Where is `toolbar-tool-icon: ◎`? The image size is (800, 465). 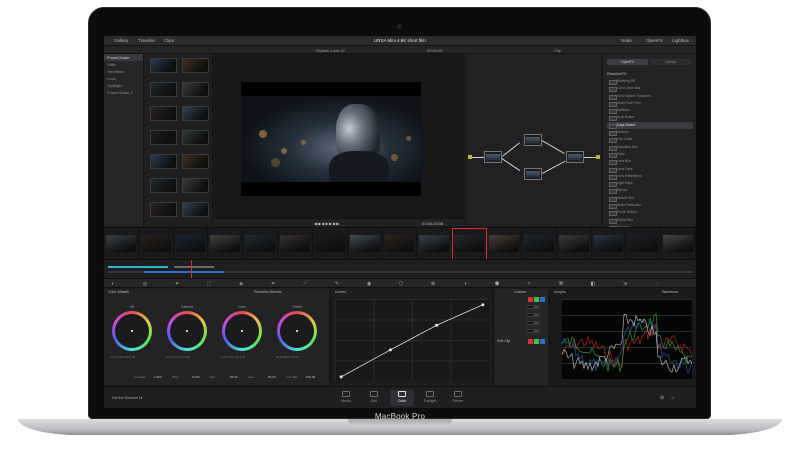 toolbar-tool-icon: ◎ is located at coordinates (145, 284).